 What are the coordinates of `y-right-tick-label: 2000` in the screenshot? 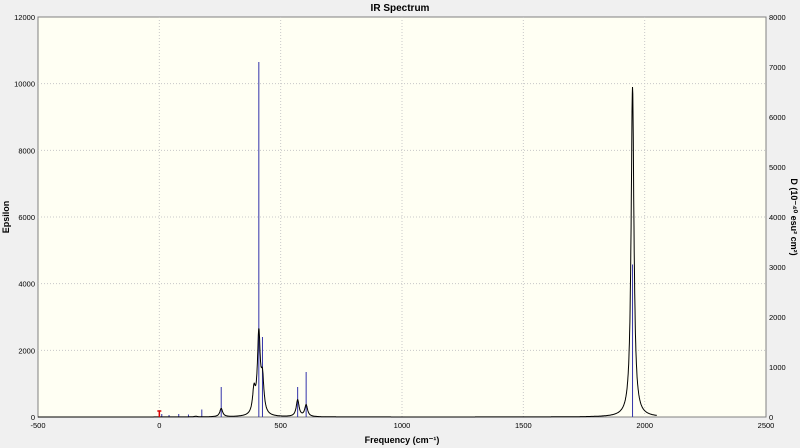 It's located at (777, 317).